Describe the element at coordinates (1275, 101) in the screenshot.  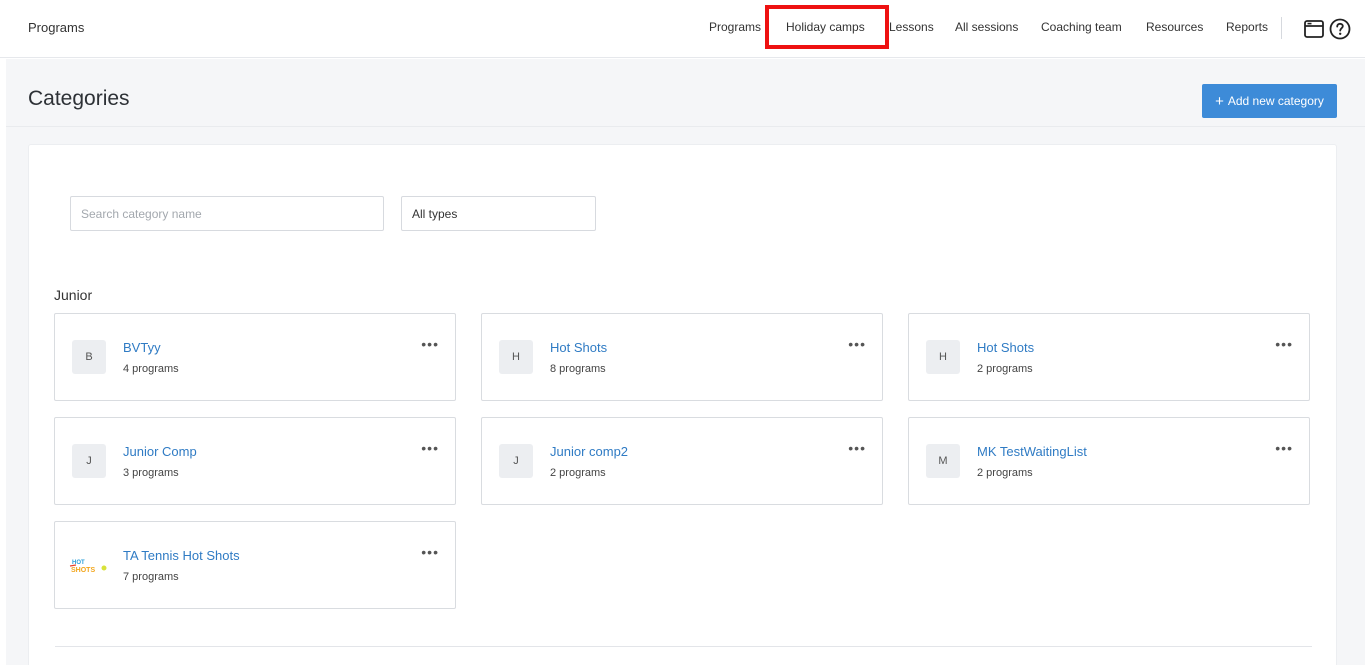
I see `add-new-category-label: Add new category` at that location.